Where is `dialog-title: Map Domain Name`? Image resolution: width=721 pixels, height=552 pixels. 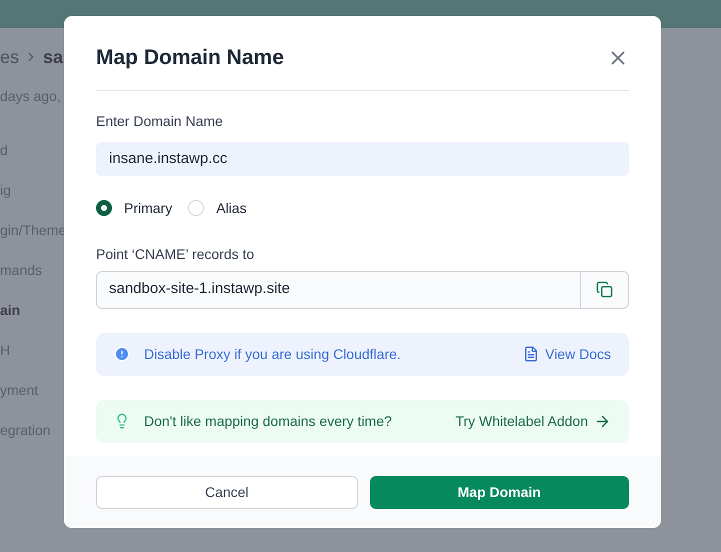
dialog-title: Map Domain Name is located at coordinates (190, 58).